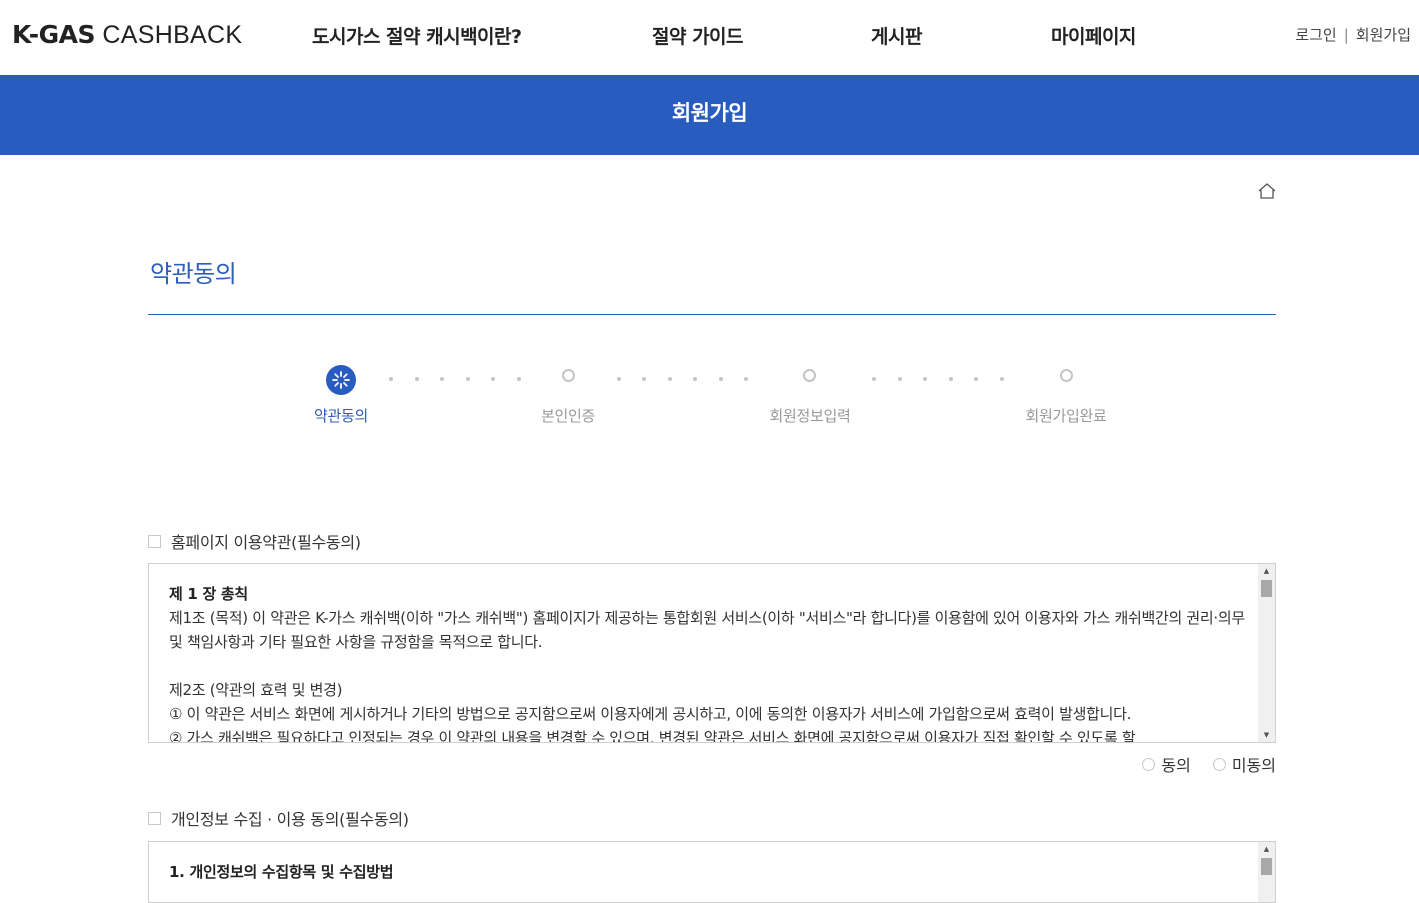 The height and width of the screenshot is (903, 1419). What do you see at coordinates (1066, 416) in the screenshot?
I see `step-4-label: 회원가입완료` at bounding box center [1066, 416].